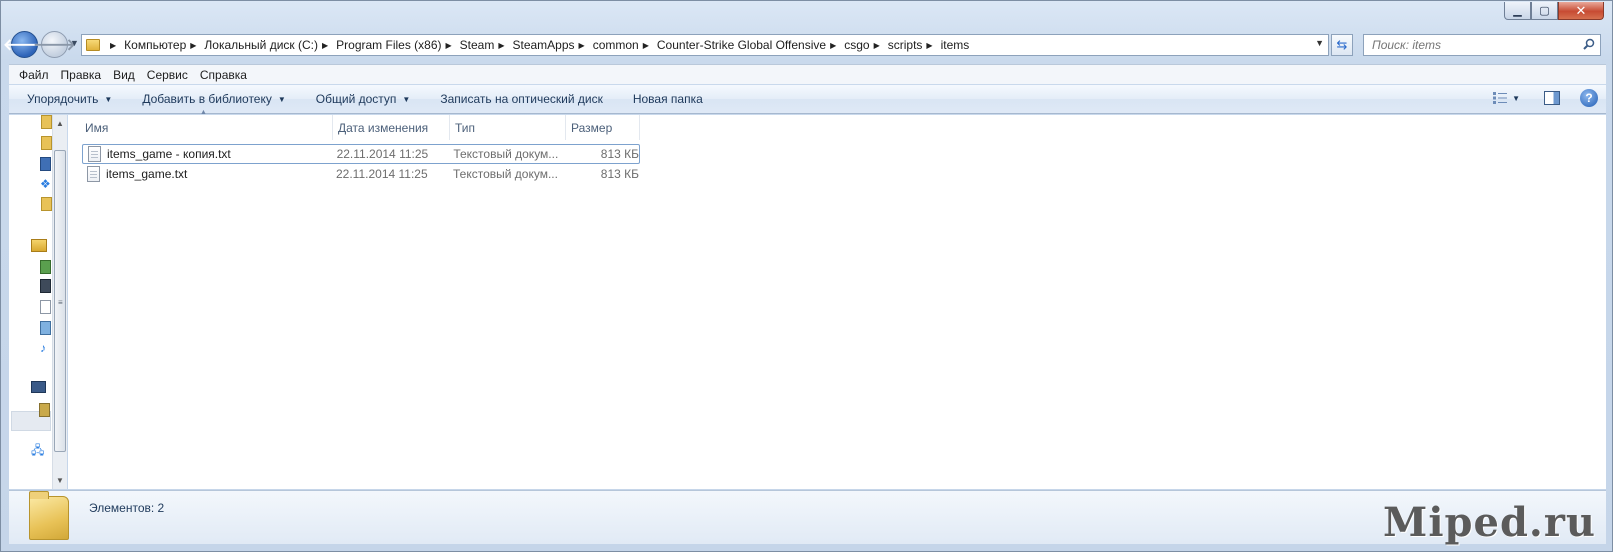  What do you see at coordinates (213, 99) in the screenshot?
I see `add-to-library-button: Добавить в библиотеку ▼` at bounding box center [213, 99].